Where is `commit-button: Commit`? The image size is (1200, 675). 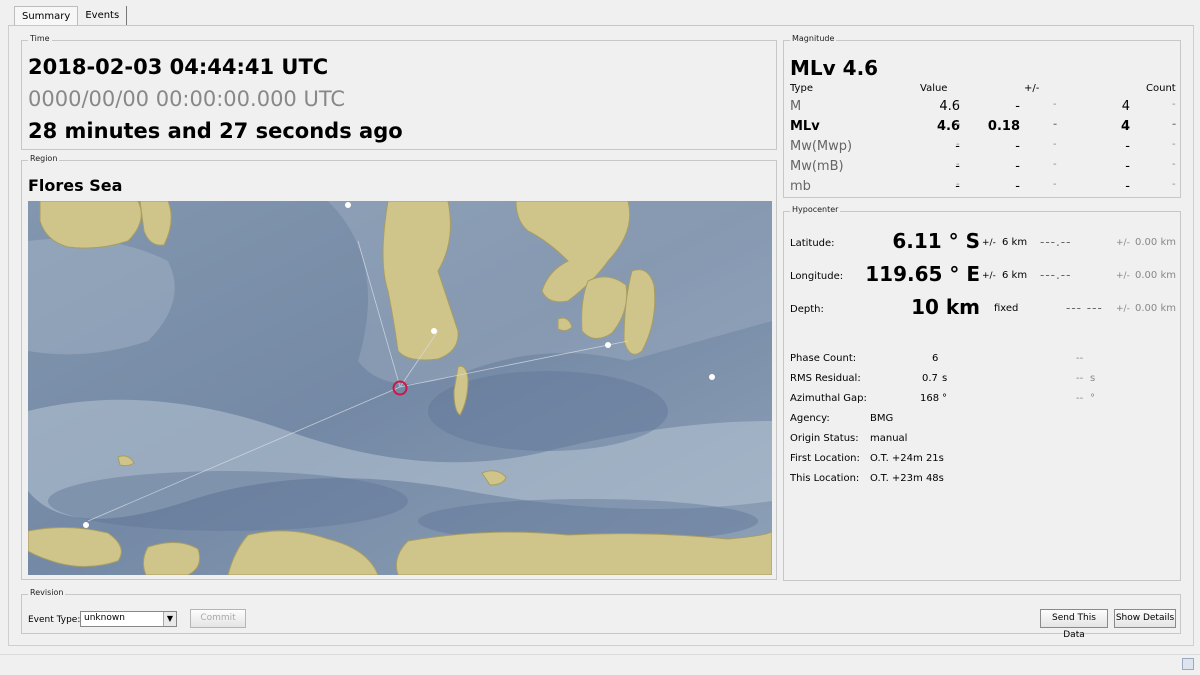
commit-button: Commit is located at coordinates (218, 618).